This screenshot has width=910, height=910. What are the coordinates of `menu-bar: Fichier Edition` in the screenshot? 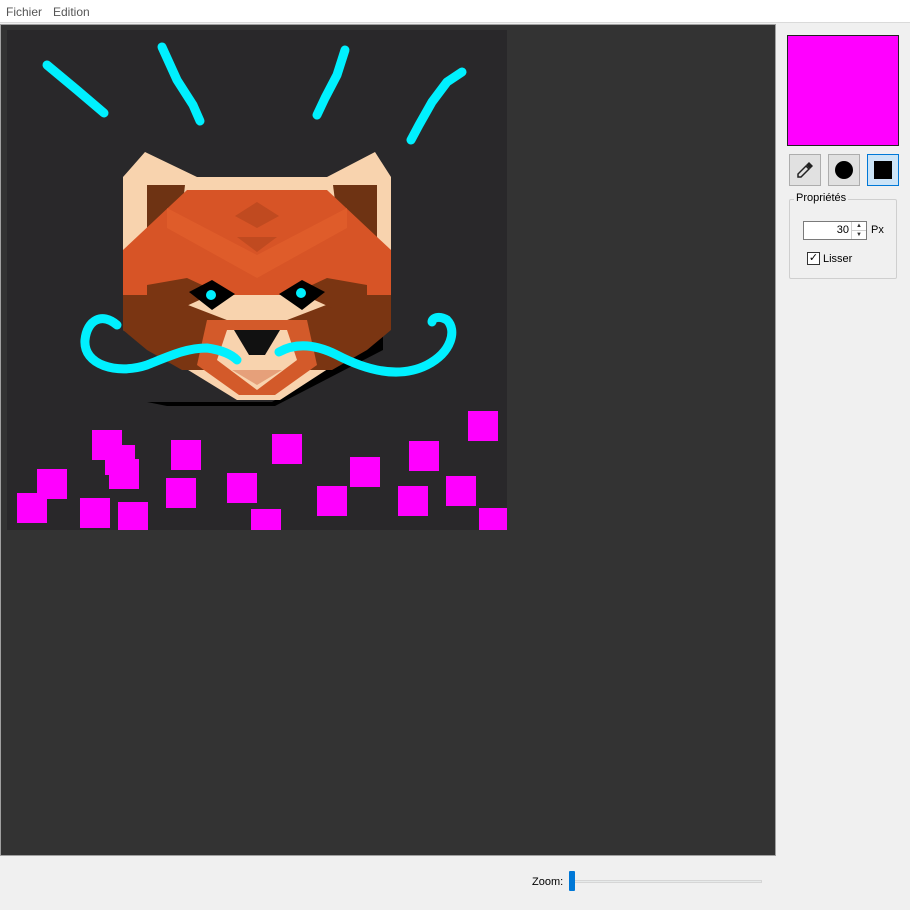 It's located at (455, 11).